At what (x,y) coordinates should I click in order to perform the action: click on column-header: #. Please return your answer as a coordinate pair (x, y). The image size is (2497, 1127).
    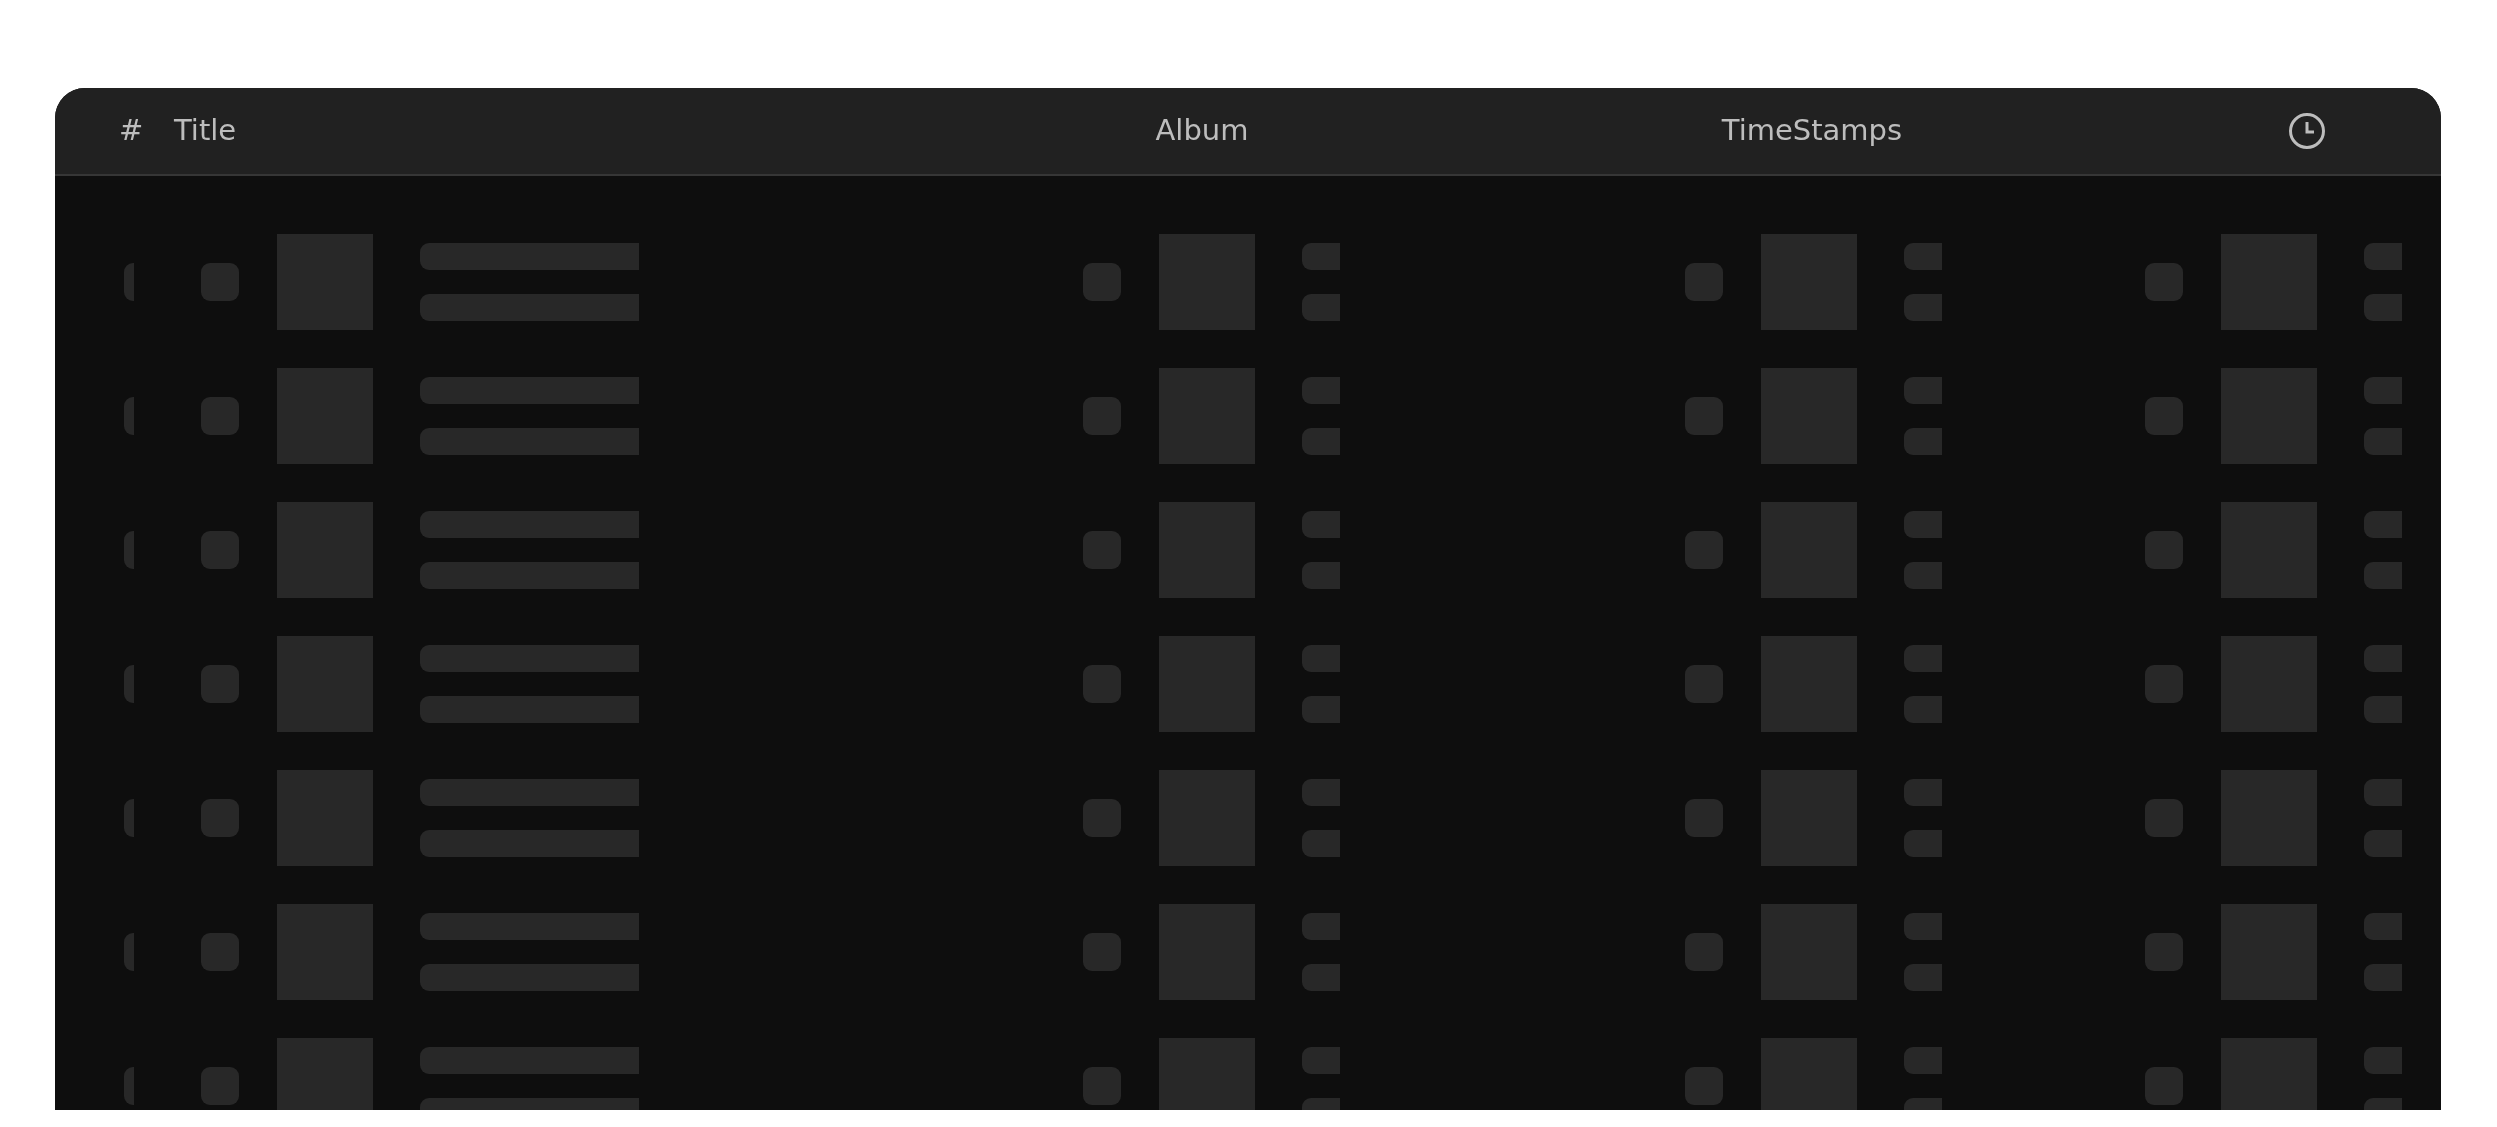
    Looking at the image, I should click on (131, 130).